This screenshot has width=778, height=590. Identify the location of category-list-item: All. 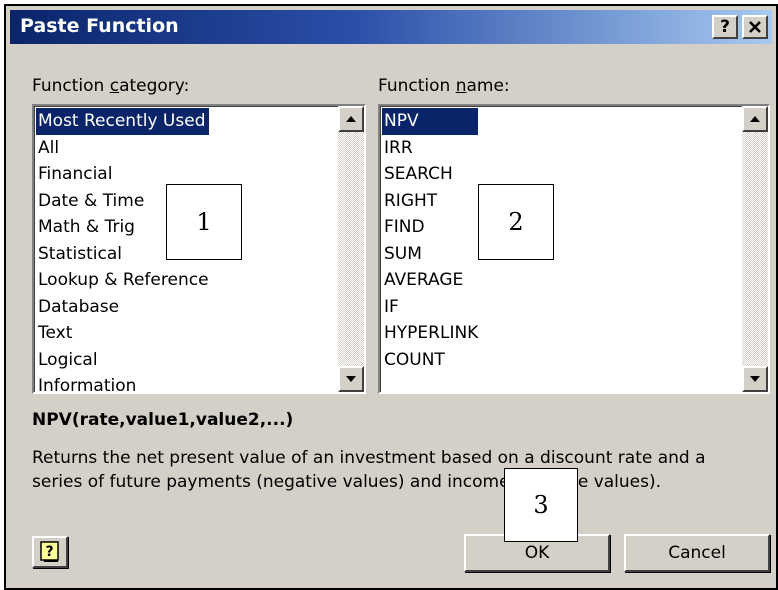
(122, 148).